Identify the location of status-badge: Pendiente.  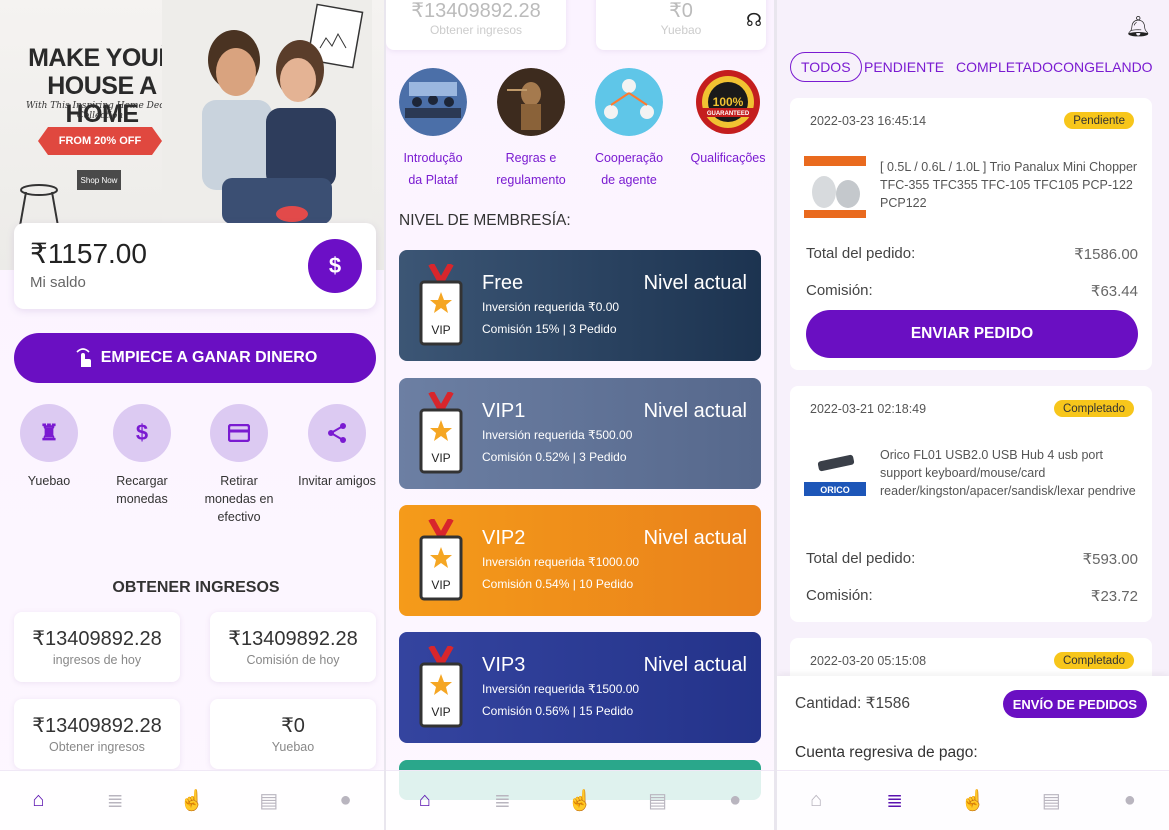
(1099, 120).